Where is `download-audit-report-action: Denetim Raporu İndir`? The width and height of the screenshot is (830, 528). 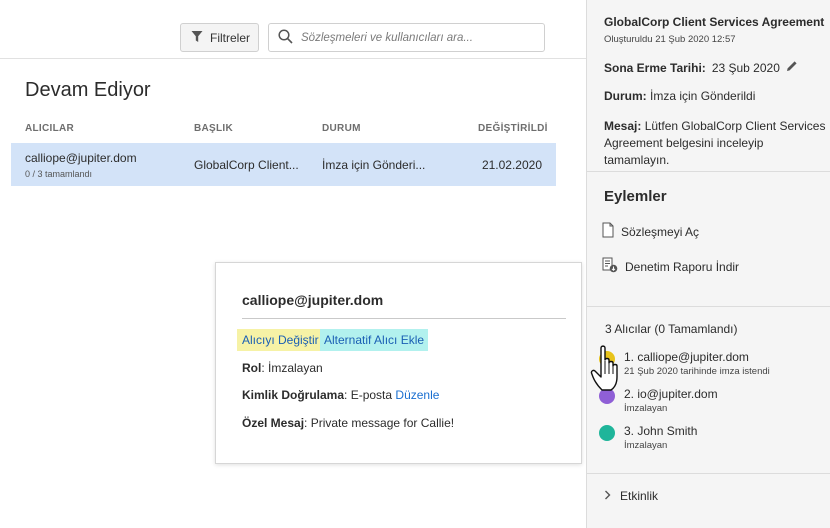 download-audit-report-action: Denetim Raporu İndir is located at coordinates (670, 266).